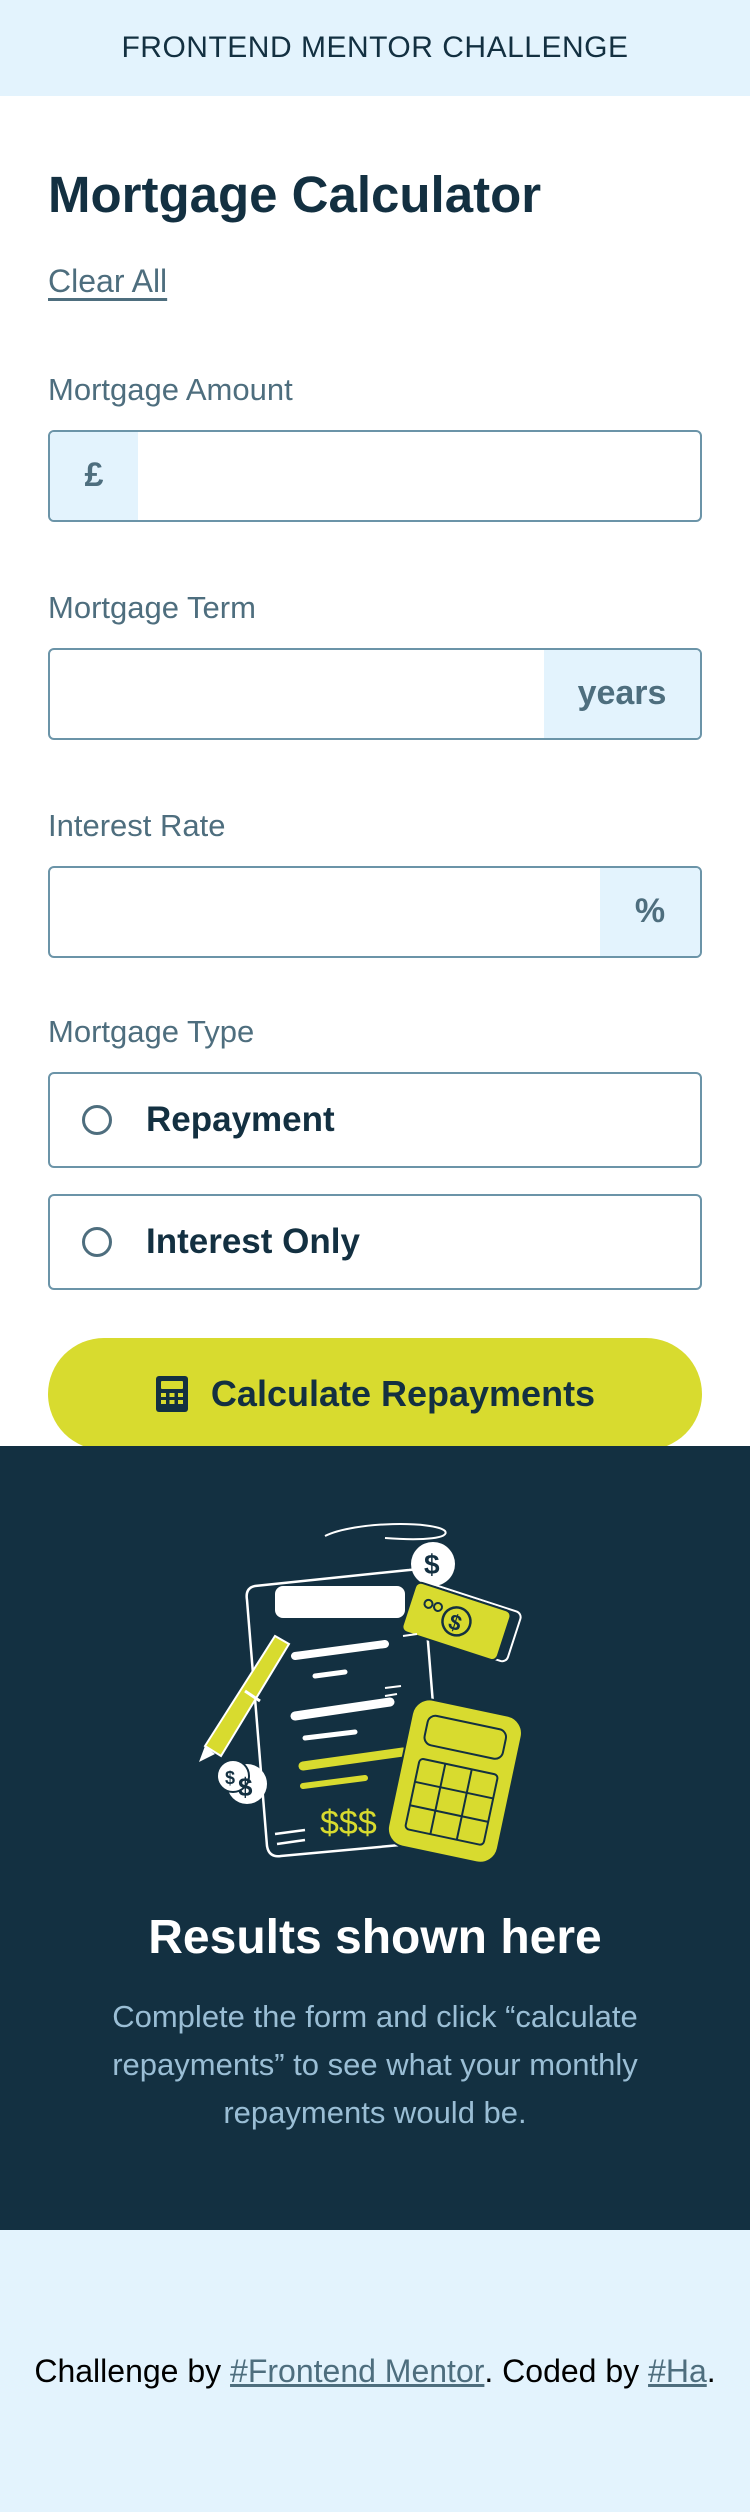 The image size is (750, 2512). What do you see at coordinates (375, 1241) in the screenshot?
I see `radio-interest-only: Interest Only` at bounding box center [375, 1241].